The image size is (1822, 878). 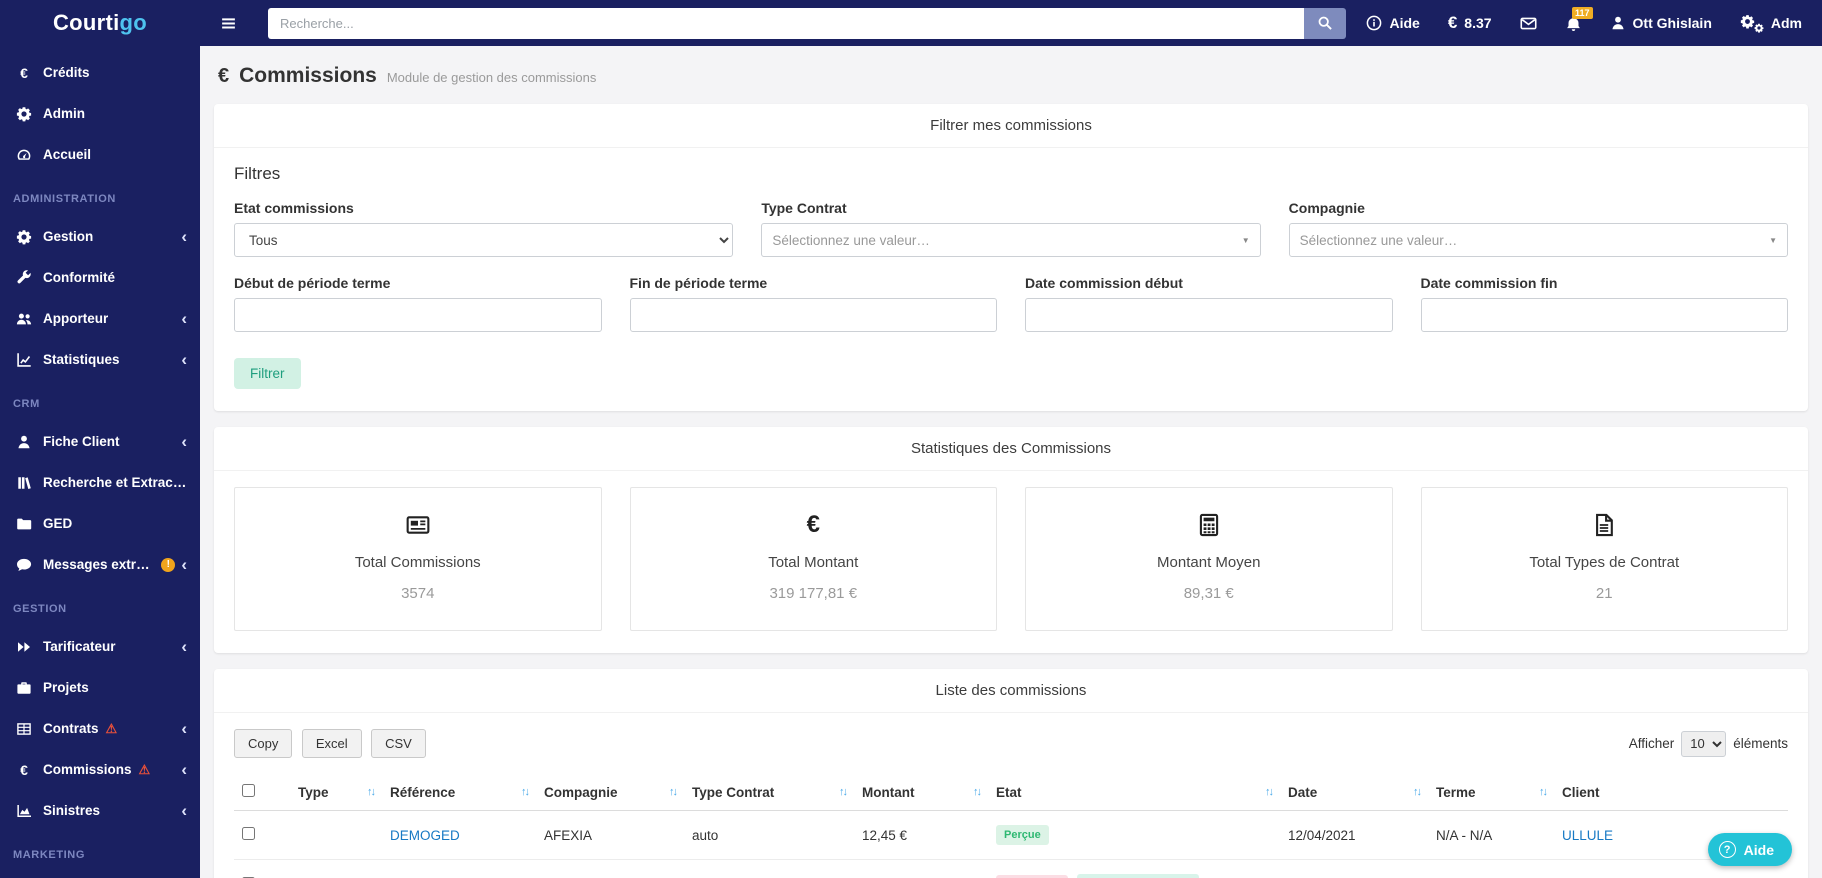 I want to click on search-input, so click(x=786, y=23).